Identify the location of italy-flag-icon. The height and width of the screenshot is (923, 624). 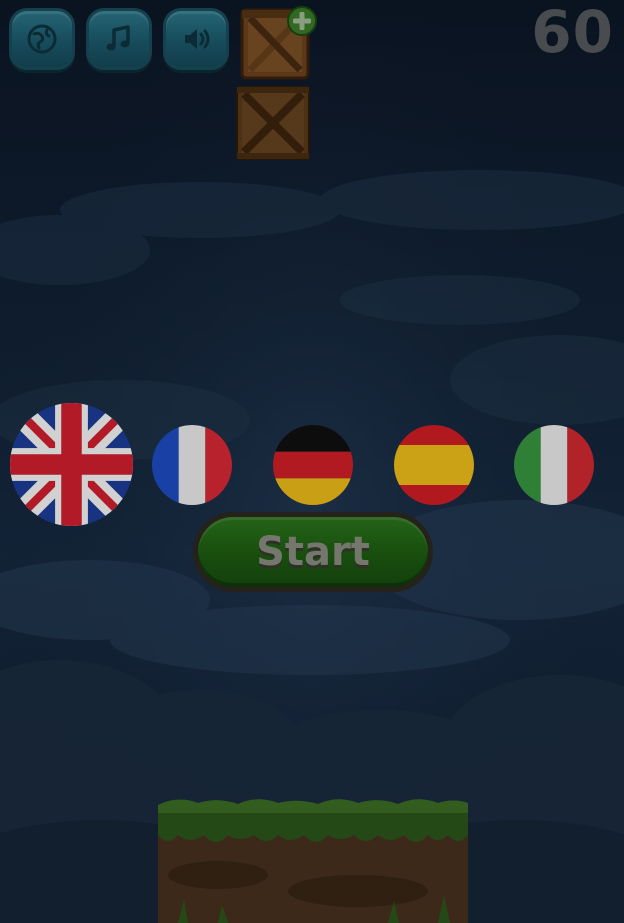
(554, 465).